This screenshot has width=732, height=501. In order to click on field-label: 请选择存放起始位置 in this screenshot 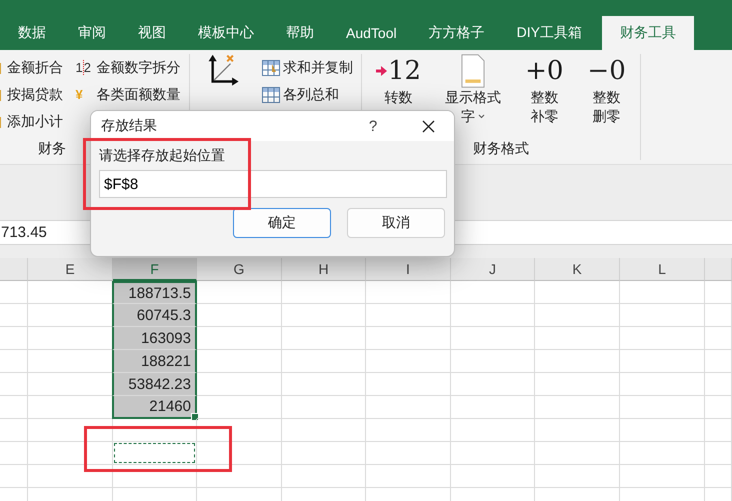, I will do `click(162, 156)`.